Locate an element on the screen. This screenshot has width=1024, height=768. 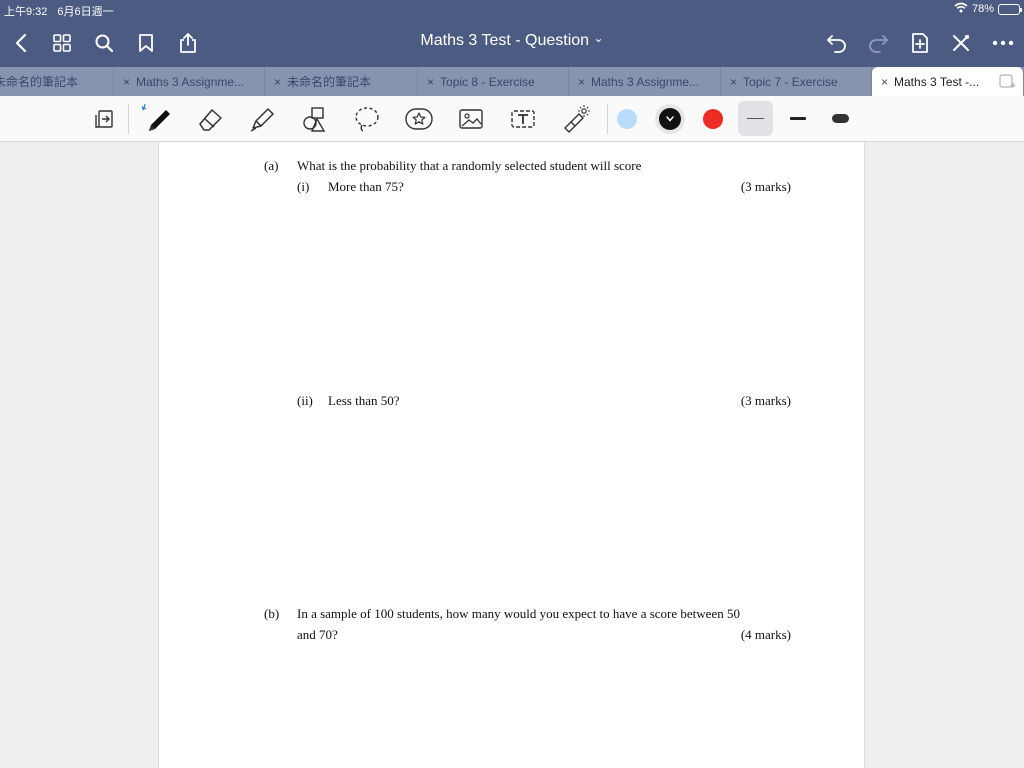
shapes-tool-icon is located at coordinates (314, 119).